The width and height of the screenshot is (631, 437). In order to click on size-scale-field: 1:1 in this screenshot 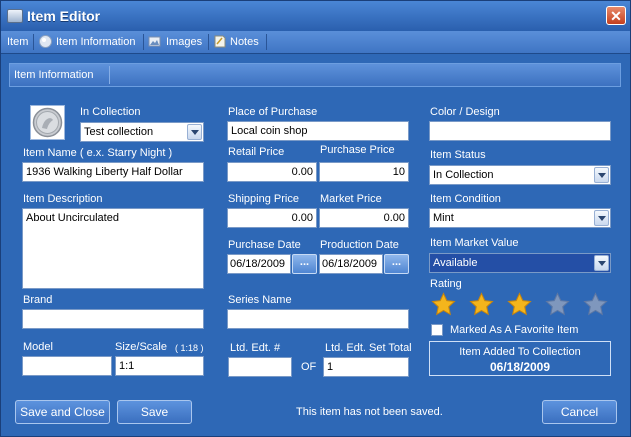, I will do `click(159, 366)`.